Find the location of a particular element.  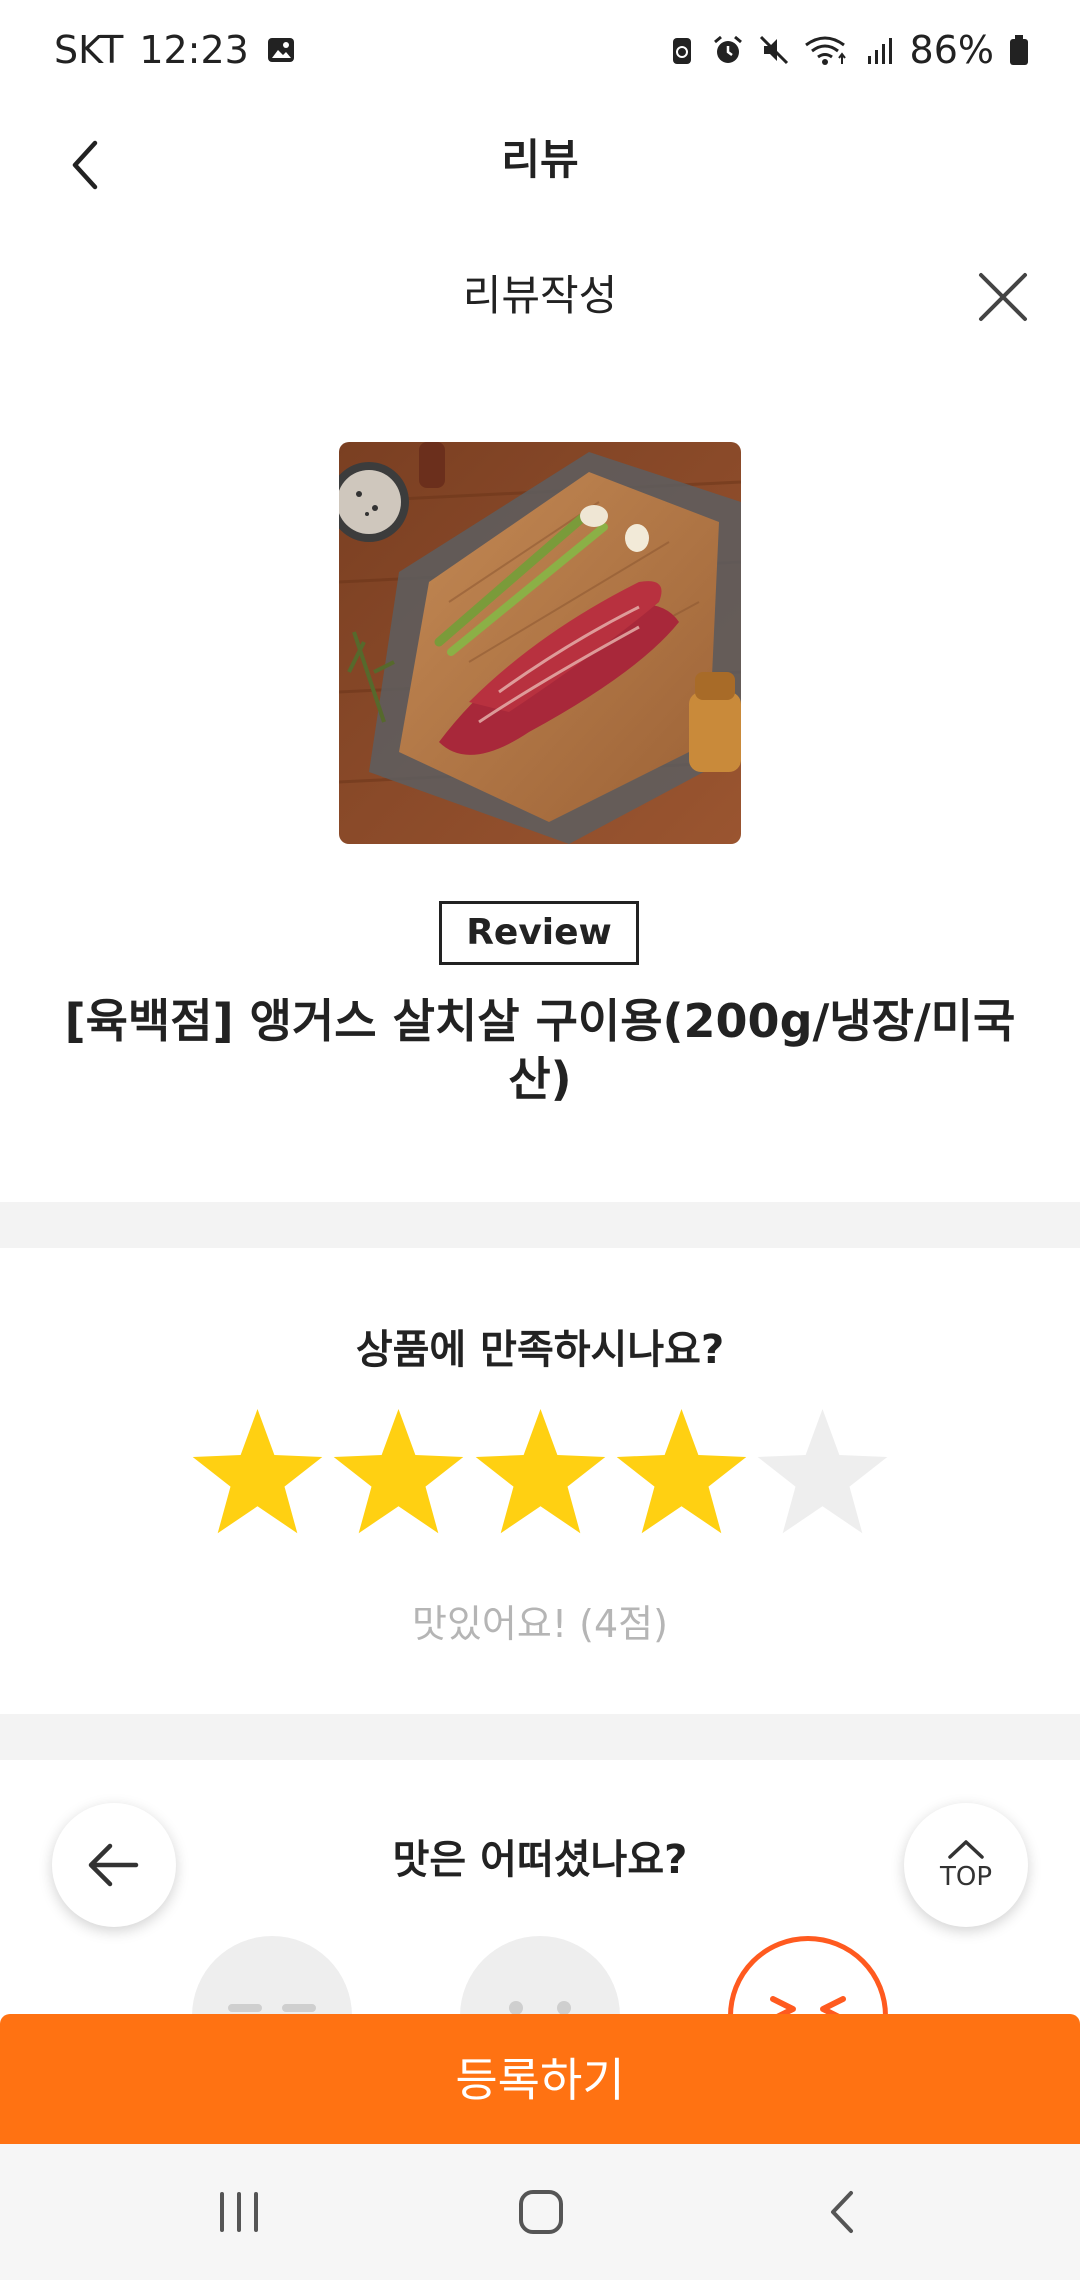

product-image is located at coordinates (540, 643).